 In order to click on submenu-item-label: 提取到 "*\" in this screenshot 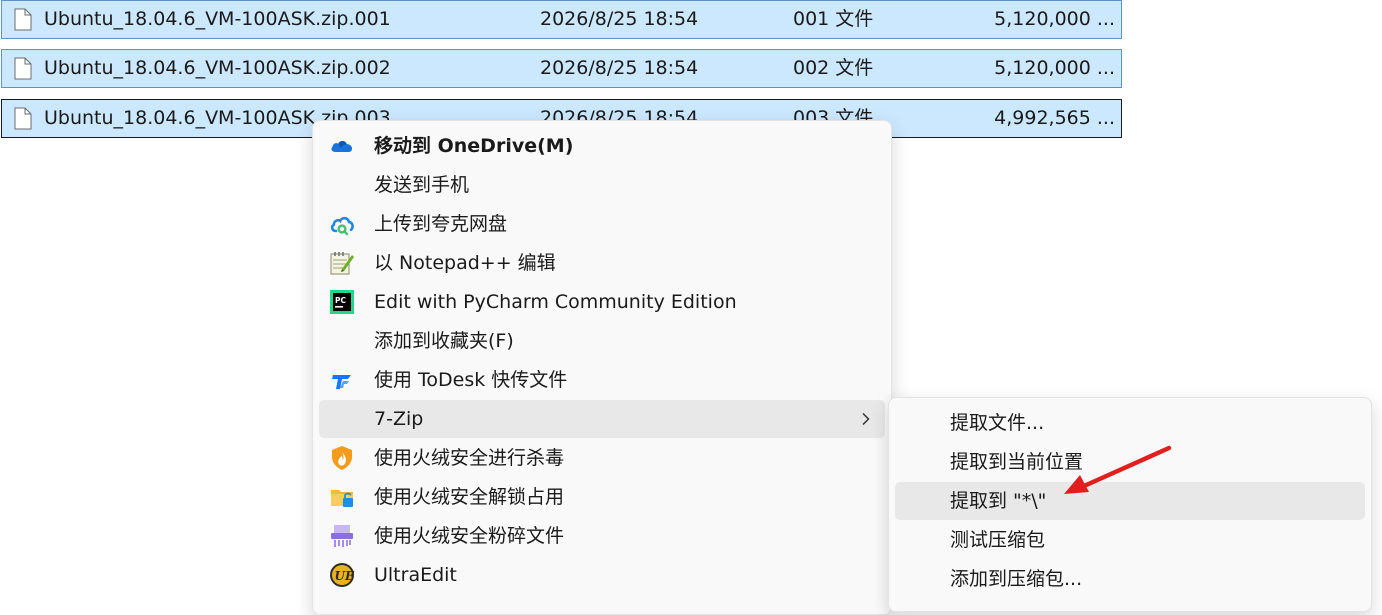, I will do `click(998, 501)`.